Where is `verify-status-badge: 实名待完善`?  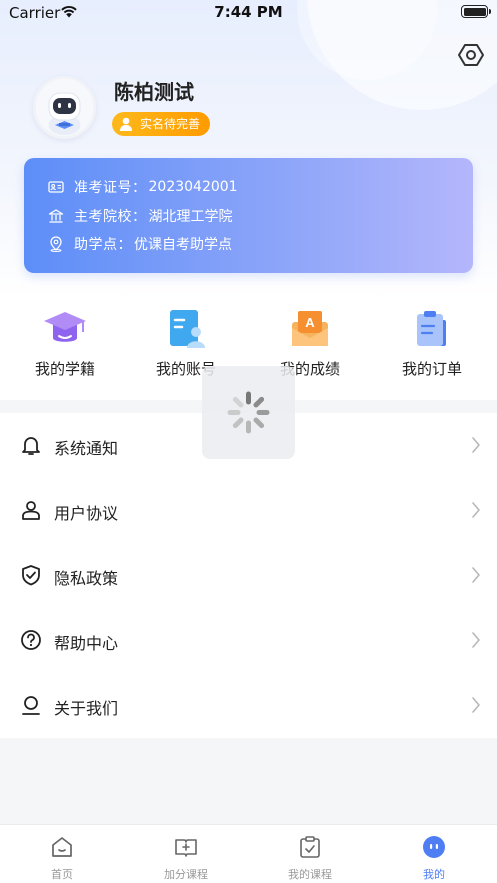 verify-status-badge: 实名待完善 is located at coordinates (161, 124).